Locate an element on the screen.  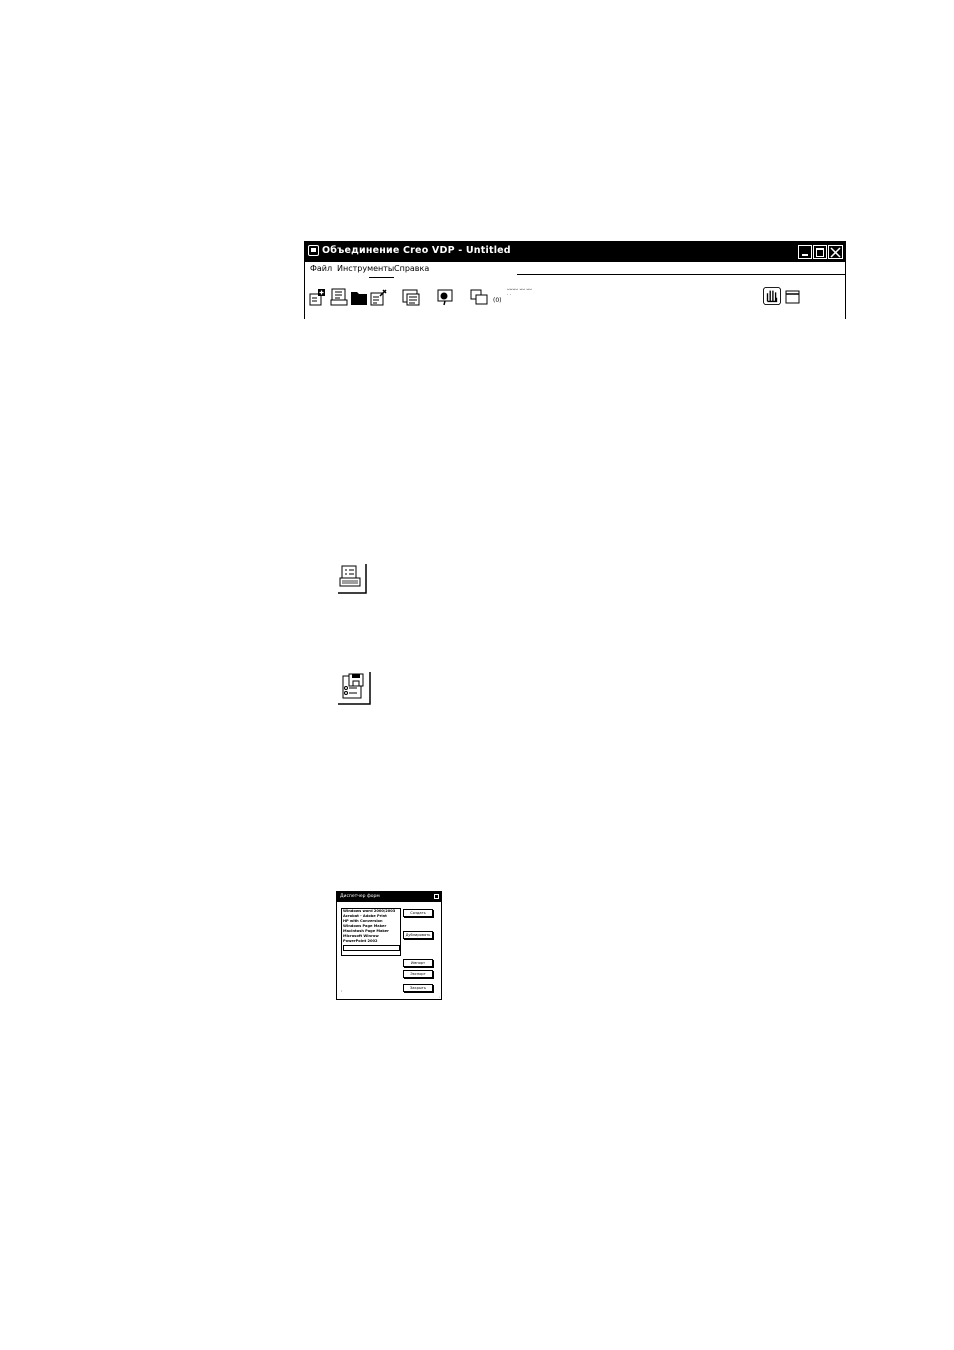
list-view-icon is located at coordinates (411, 297).